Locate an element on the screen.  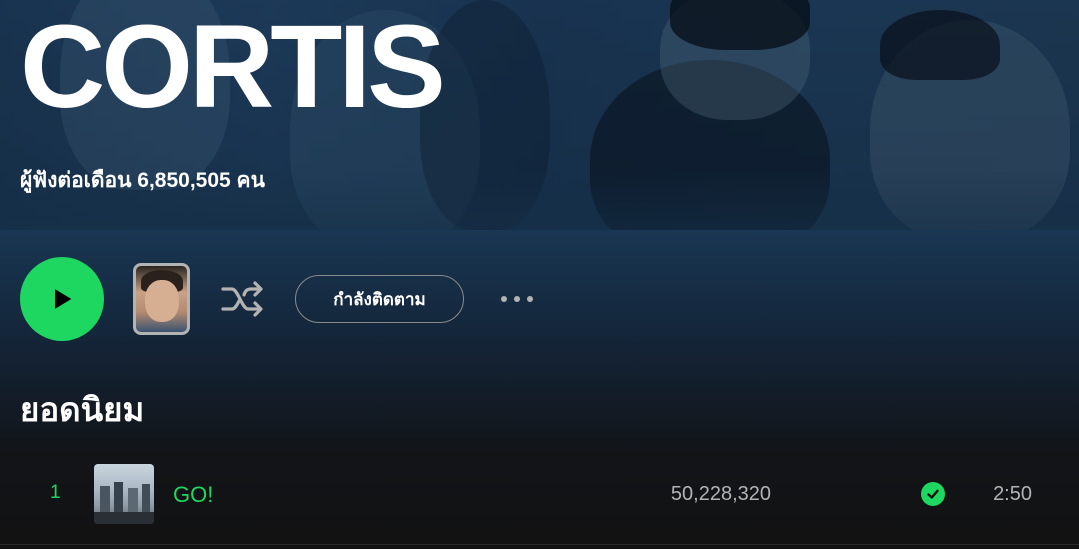
artist-preview-avatar is located at coordinates (161, 299).